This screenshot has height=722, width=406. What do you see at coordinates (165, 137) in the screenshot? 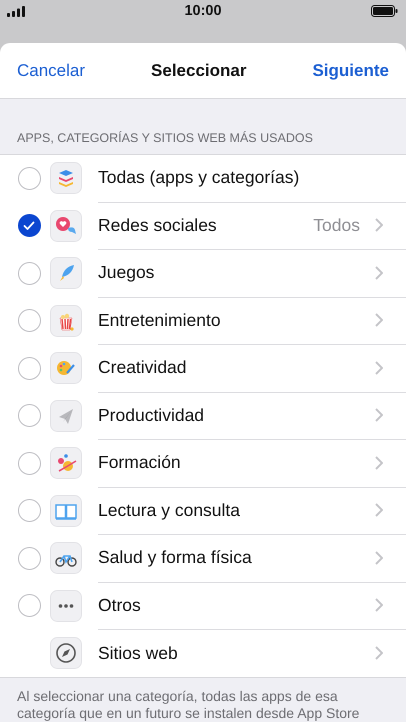
I see `section-header: APPS, CATEGORÍAS Y SITIOS WEB MÁS USADOS` at bounding box center [165, 137].